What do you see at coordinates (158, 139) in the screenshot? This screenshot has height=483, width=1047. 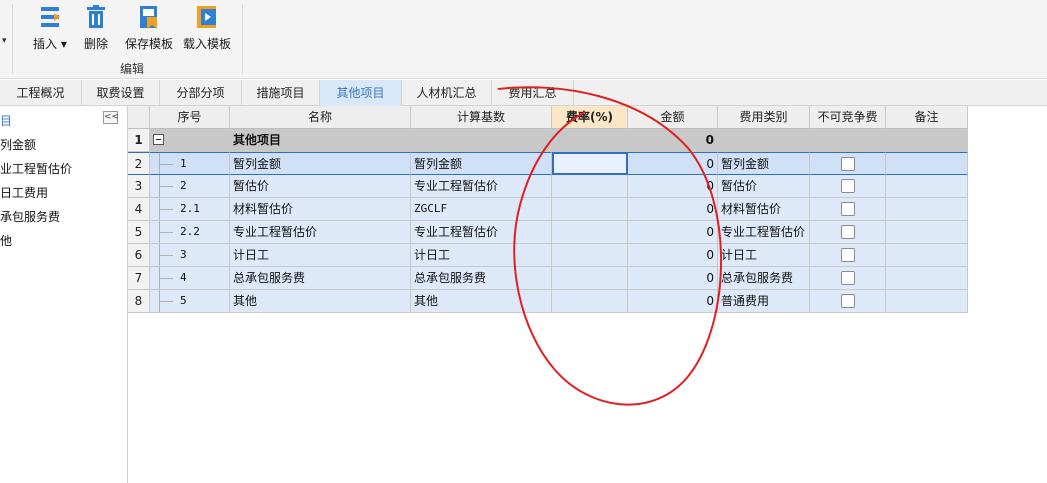 I see `collapse-tree-icon` at bounding box center [158, 139].